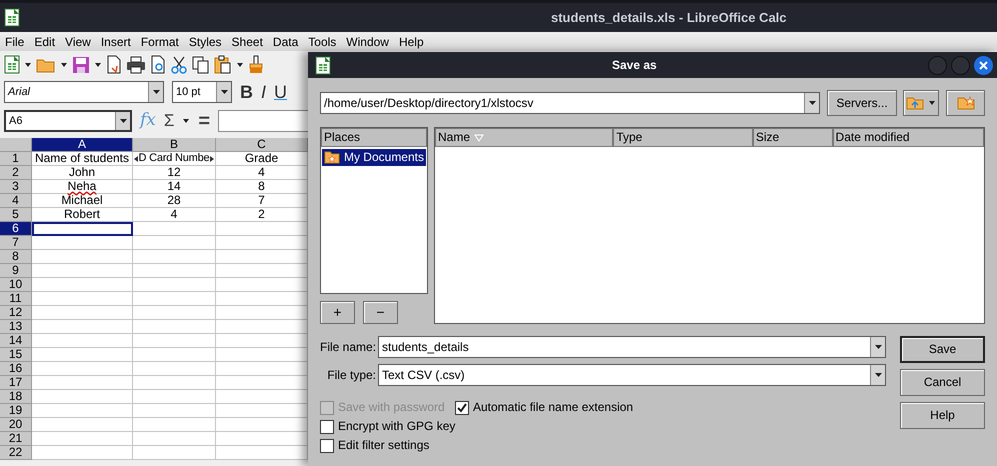 The image size is (997, 466). What do you see at coordinates (286, 41) in the screenshot?
I see `menu-item: Data` at bounding box center [286, 41].